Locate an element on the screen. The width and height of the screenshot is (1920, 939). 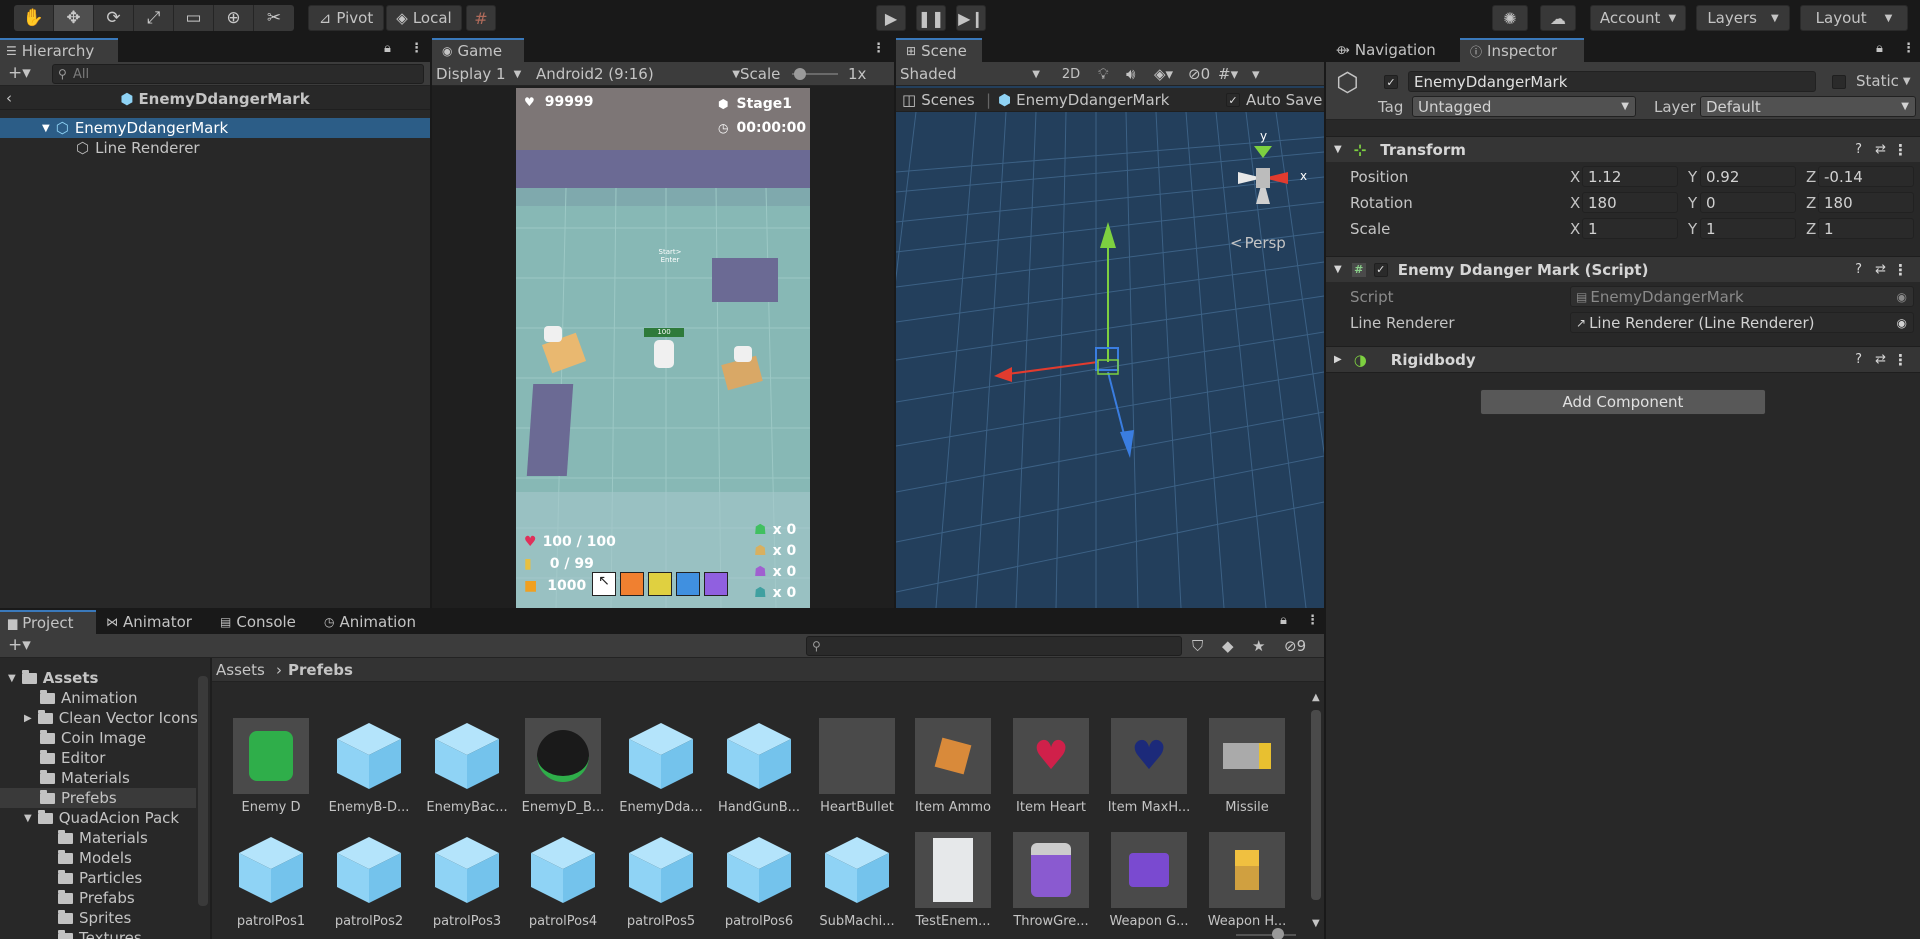
hidden-objects-toggle: ⊘ 0 is located at coordinates (1199, 74).